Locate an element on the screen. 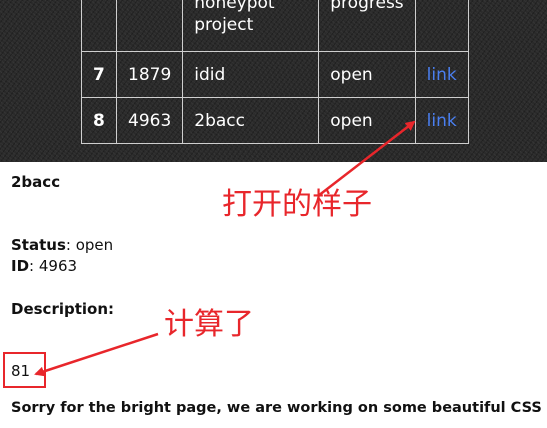 This screenshot has height=428, width=547. annotation-arrow-calc is located at coordinates (96, 354).